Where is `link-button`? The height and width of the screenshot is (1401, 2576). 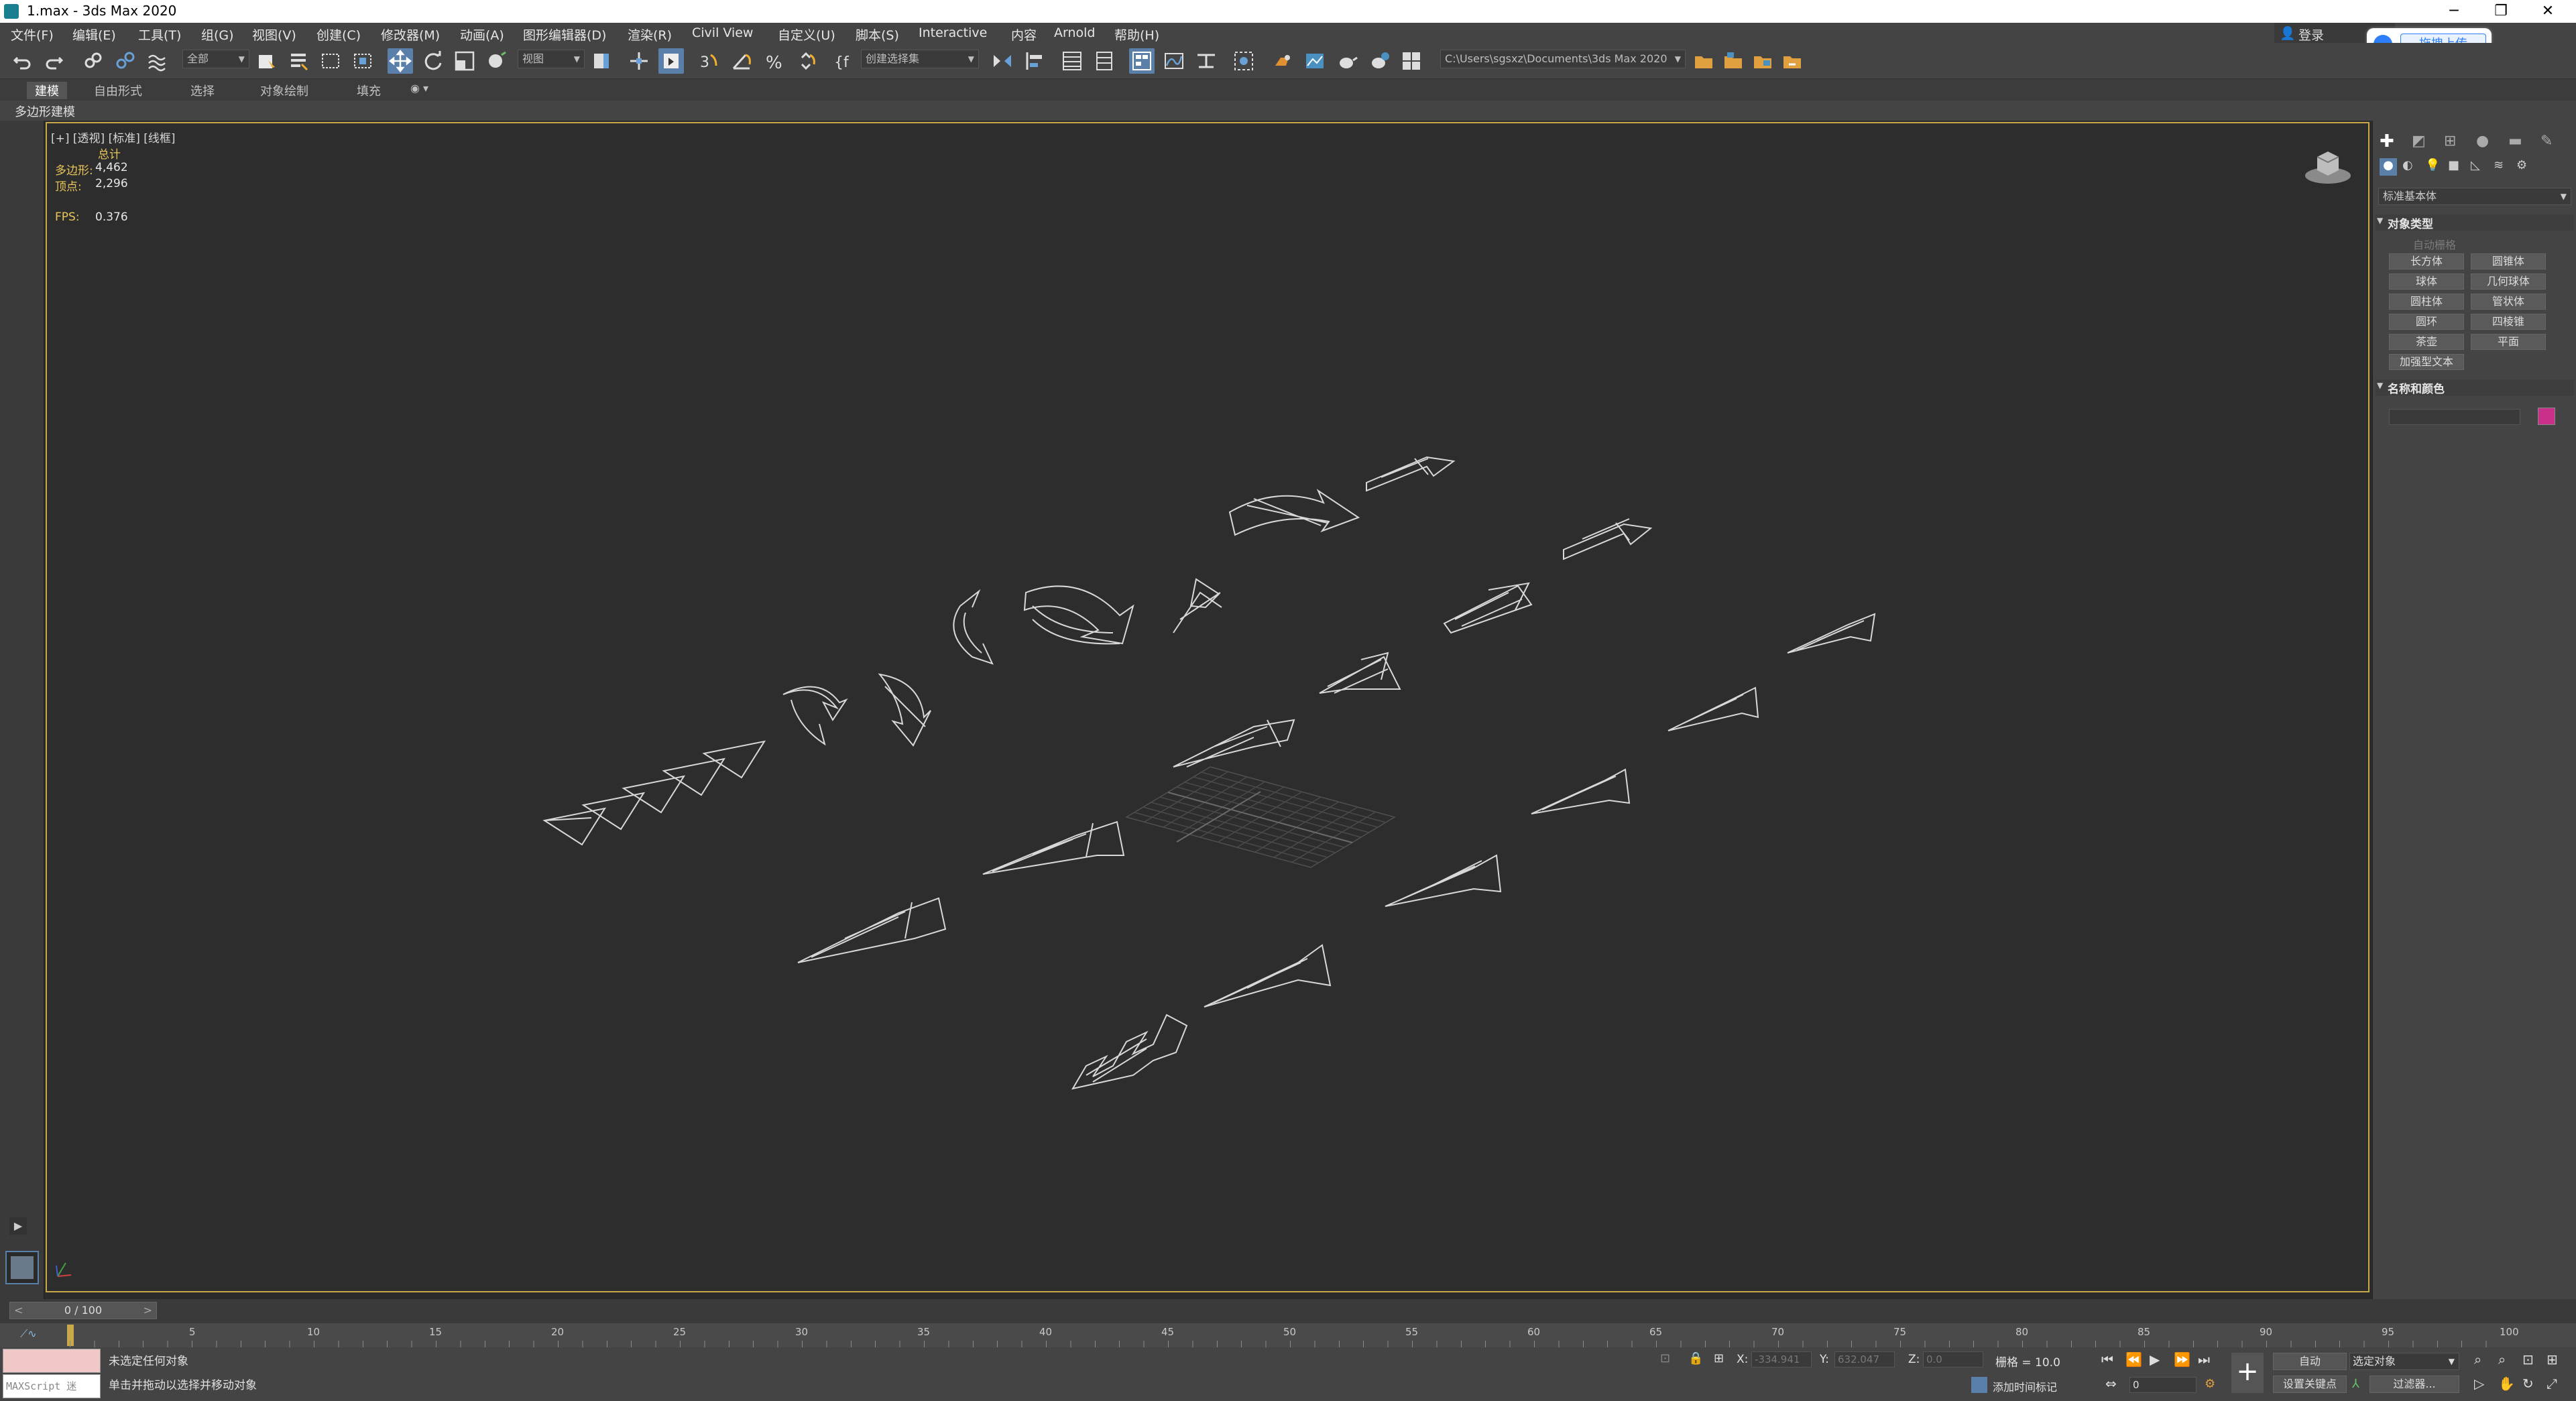
link-button is located at coordinates (93, 61).